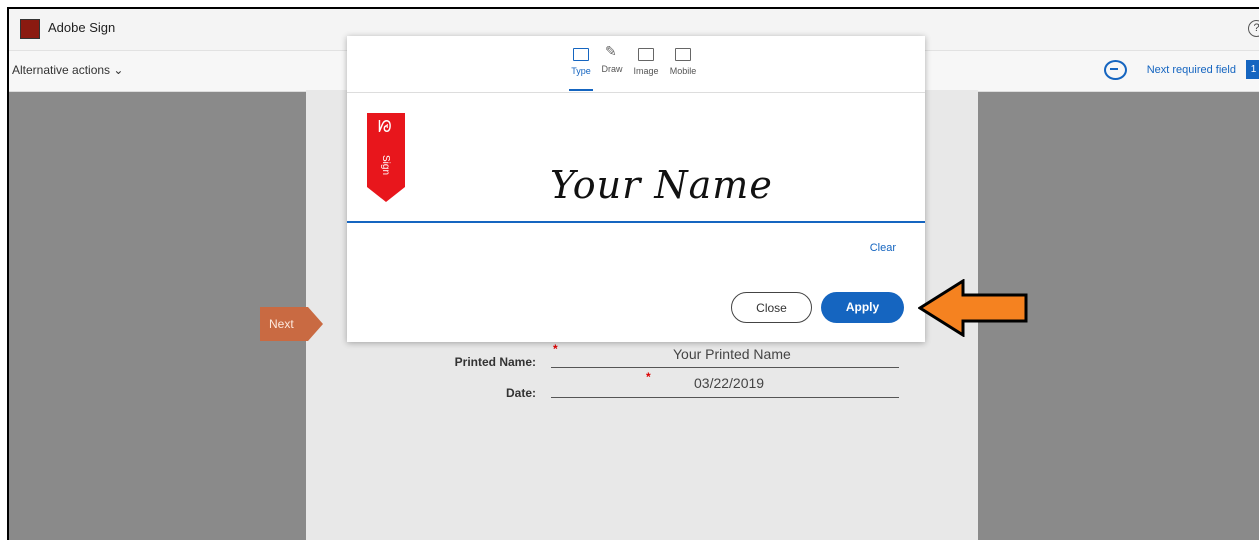 The image size is (1259, 540). I want to click on date-label: Date:, so click(520, 393).